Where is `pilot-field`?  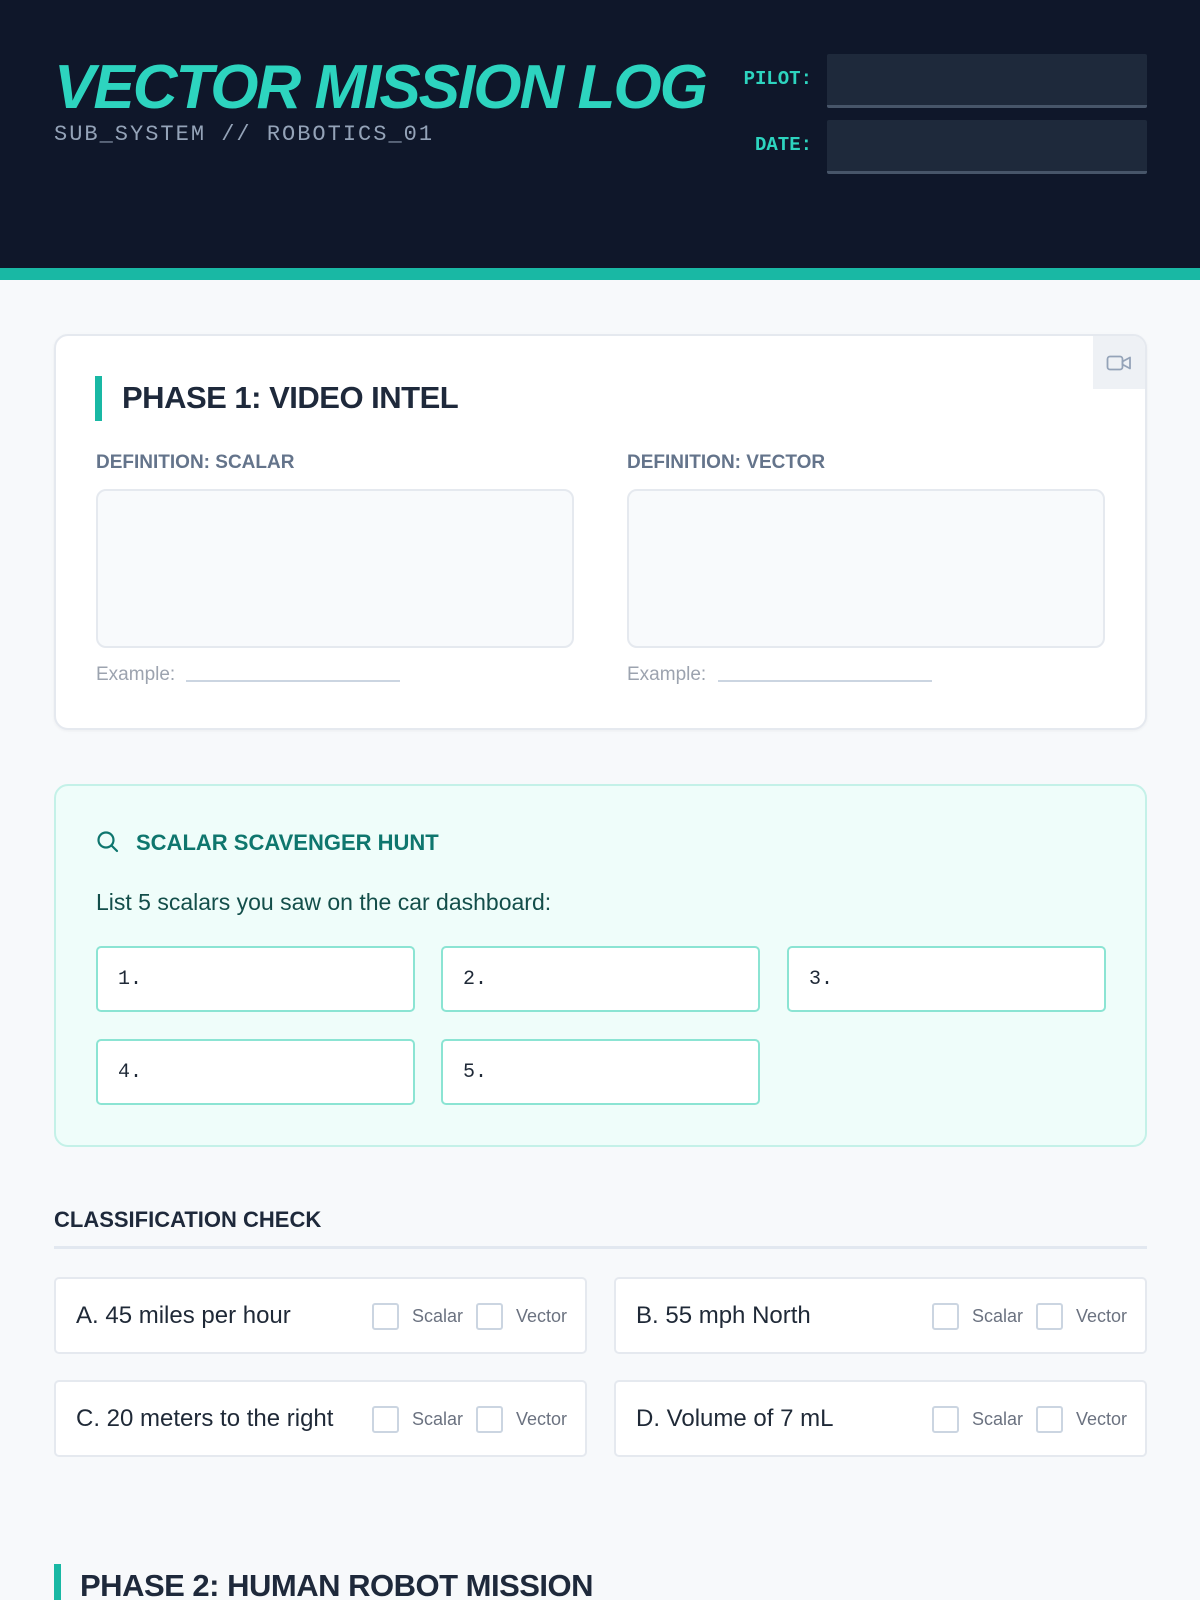
pilot-field is located at coordinates (987, 81).